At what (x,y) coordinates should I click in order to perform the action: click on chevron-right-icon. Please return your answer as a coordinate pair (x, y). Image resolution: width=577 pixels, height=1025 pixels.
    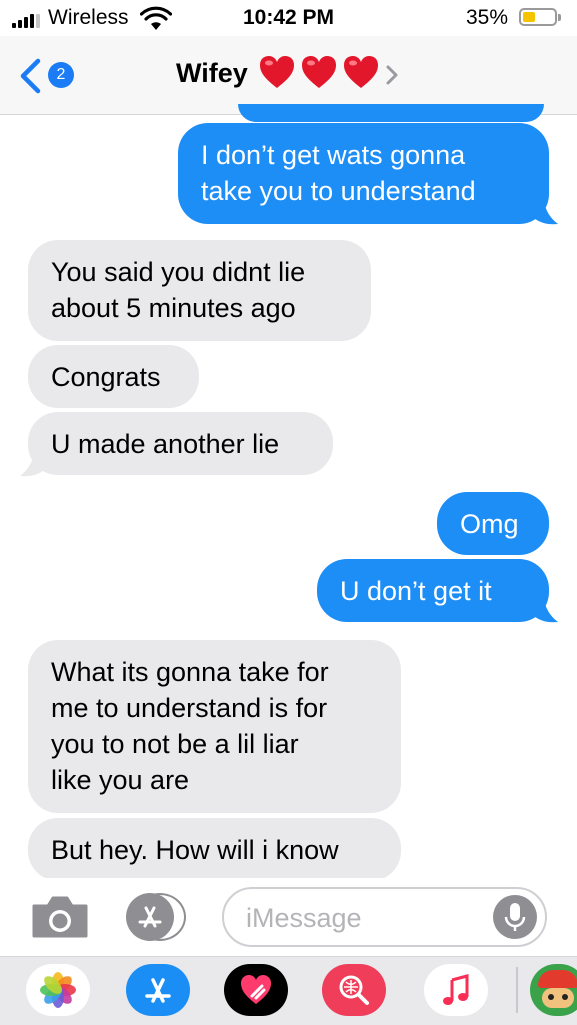
    Looking at the image, I should click on (392, 75).